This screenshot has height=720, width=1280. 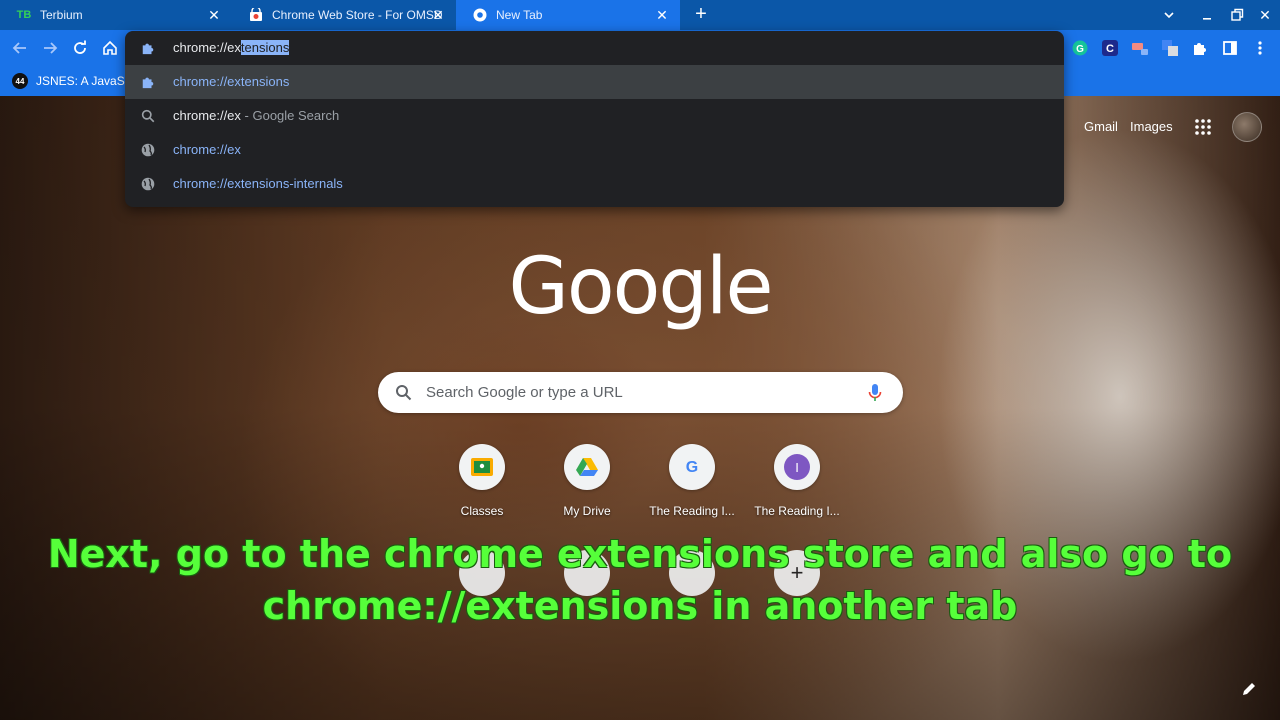 I want to click on bookmark-badge: 44, so click(x=20, y=81).